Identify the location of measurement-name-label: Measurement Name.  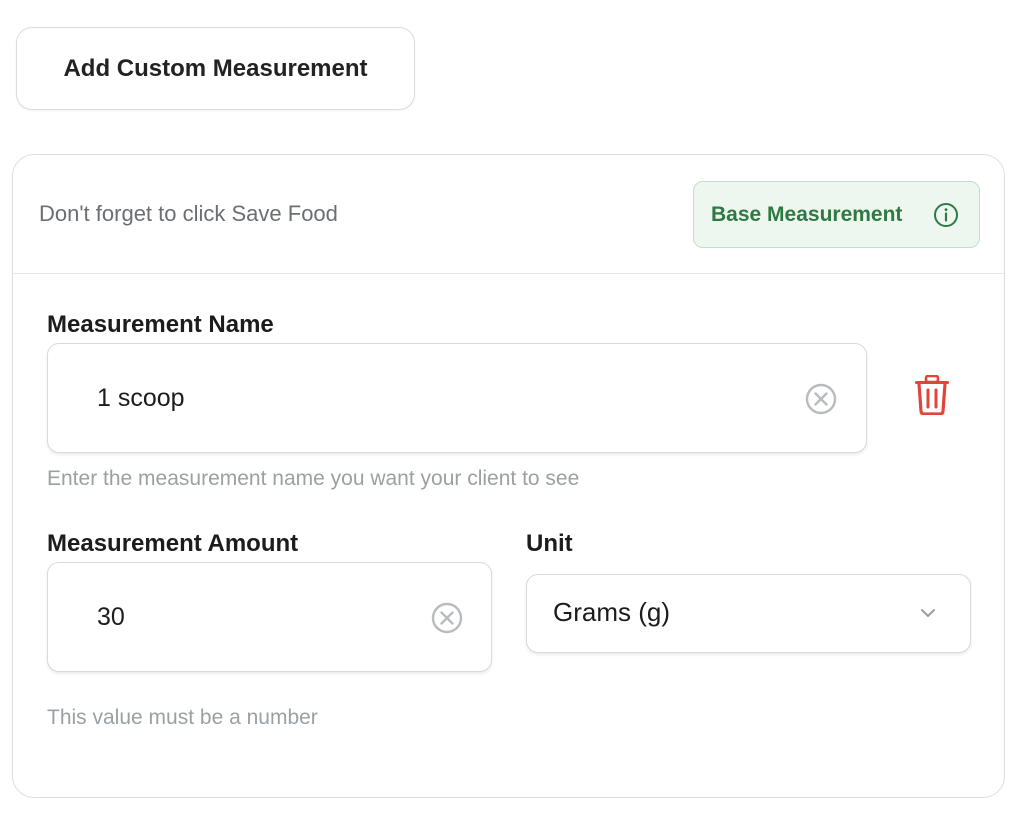
(160, 324).